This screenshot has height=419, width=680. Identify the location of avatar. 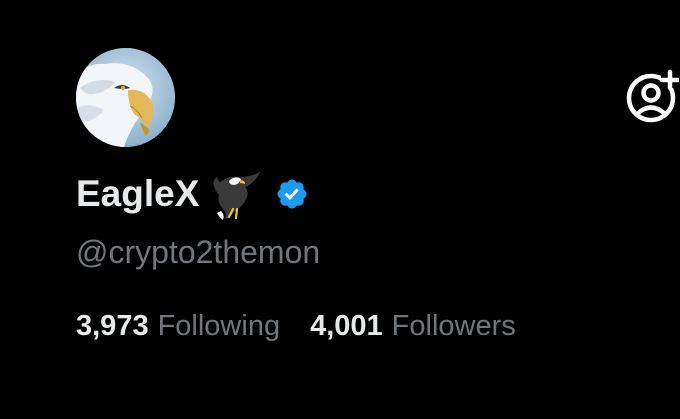
(125, 97).